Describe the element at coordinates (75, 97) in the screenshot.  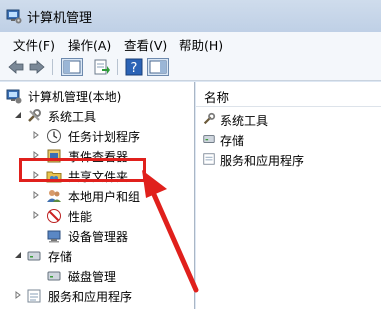
I see `tree-label: 计算机管理(本地)` at that location.